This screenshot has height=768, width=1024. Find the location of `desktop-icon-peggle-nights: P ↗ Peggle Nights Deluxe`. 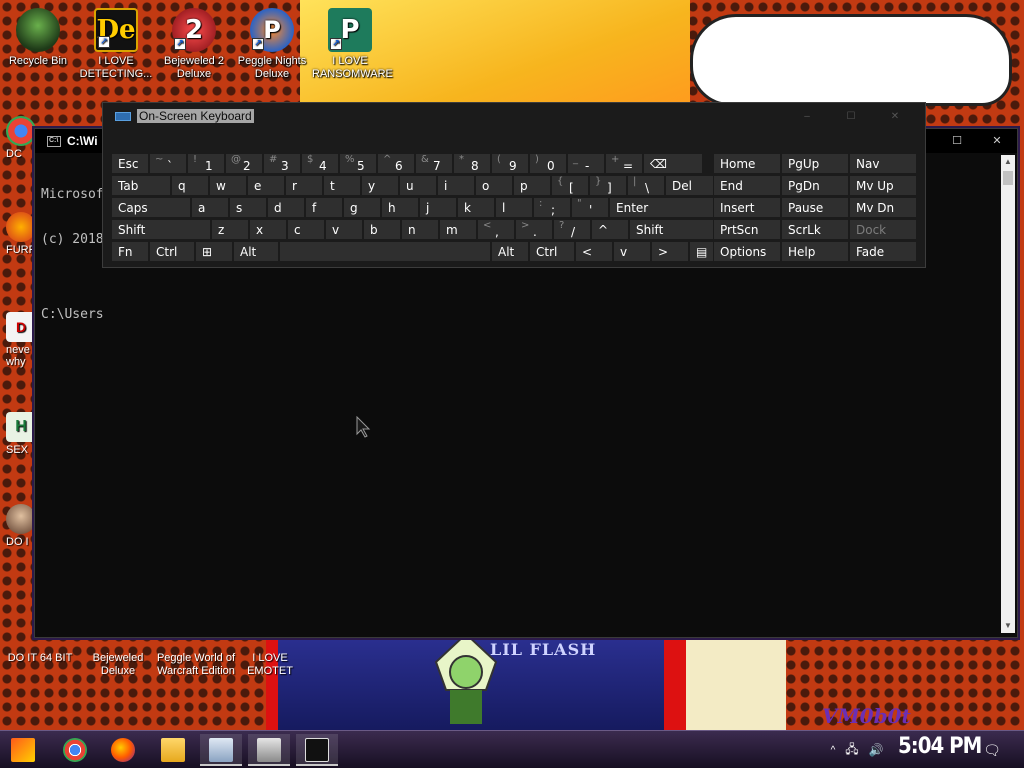

desktop-icon-peggle-nights: P ↗ Peggle Nights Deluxe is located at coordinates (272, 44).